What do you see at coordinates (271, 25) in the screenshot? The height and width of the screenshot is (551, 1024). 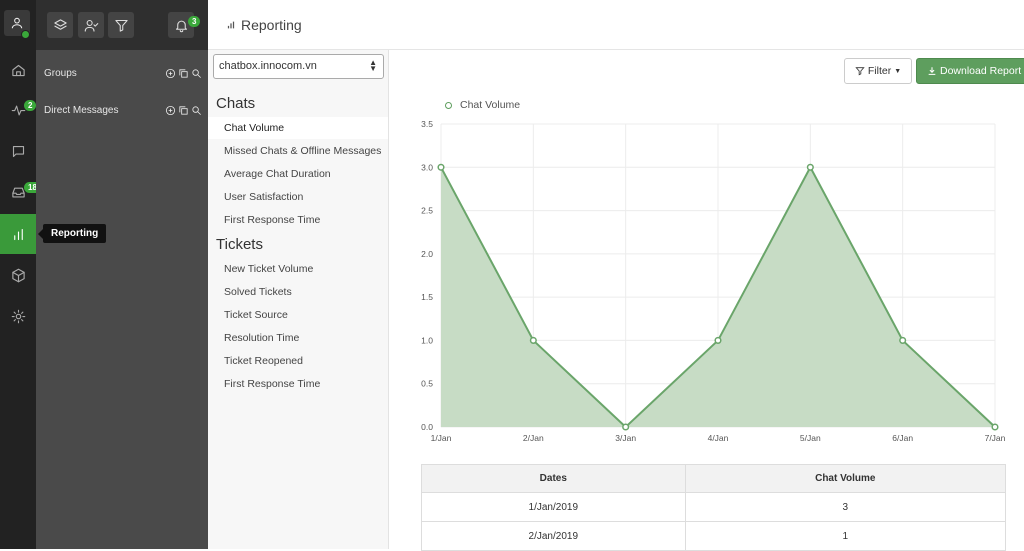 I see `page-title-text: Reporting` at bounding box center [271, 25].